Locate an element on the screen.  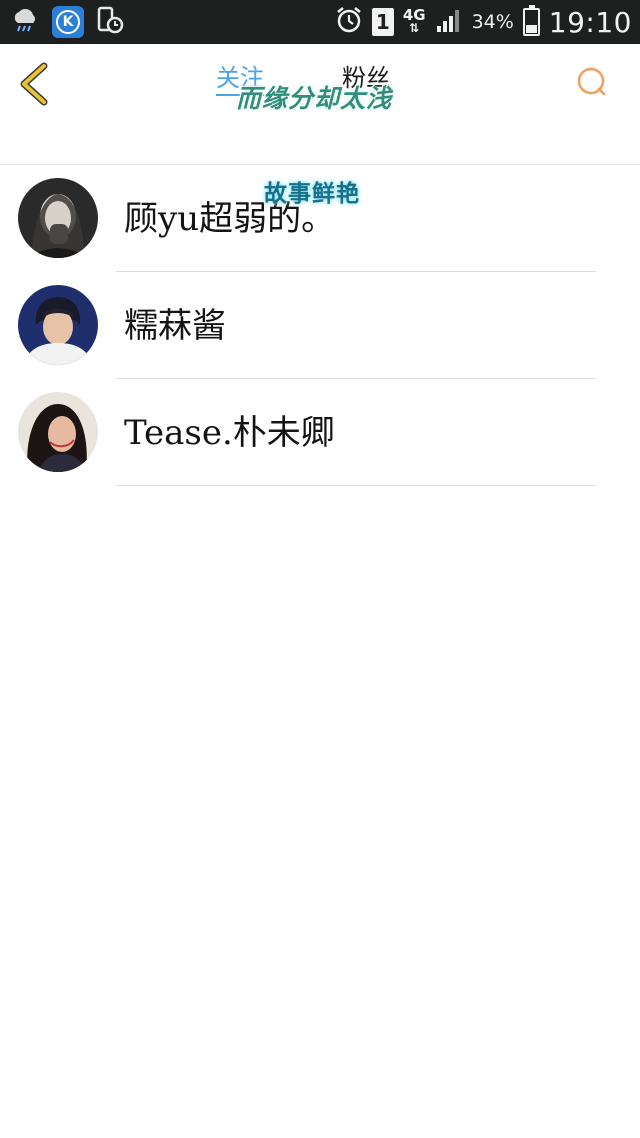
network-4g-icon: 4G ⇅ is located at coordinates (414, 20).